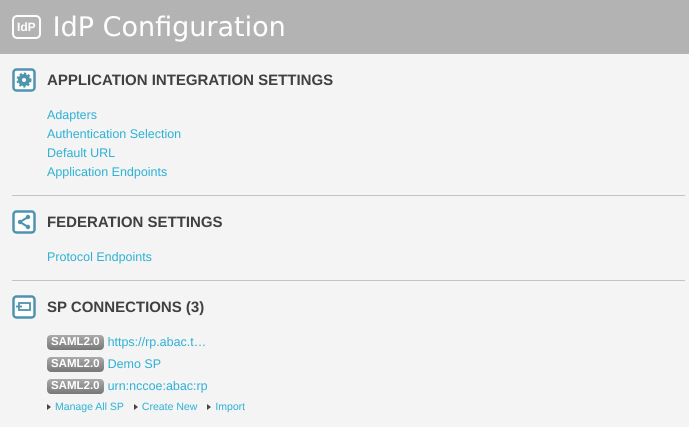 The width and height of the screenshot is (689, 427). What do you see at coordinates (135, 222) in the screenshot?
I see `section-title: FEDERATION SETTINGS` at bounding box center [135, 222].